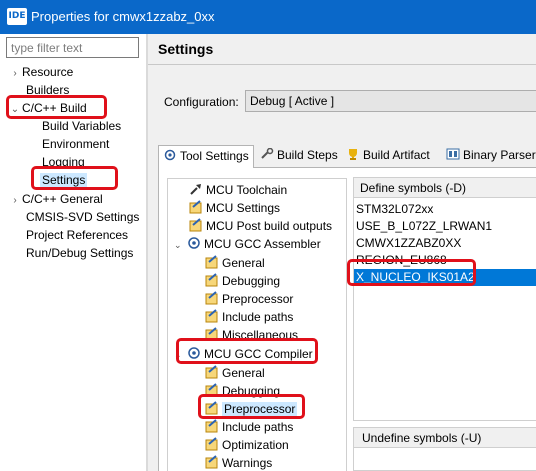 The height and width of the screenshot is (471, 536). What do you see at coordinates (453, 154) in the screenshot?
I see `binary-icon` at bounding box center [453, 154].